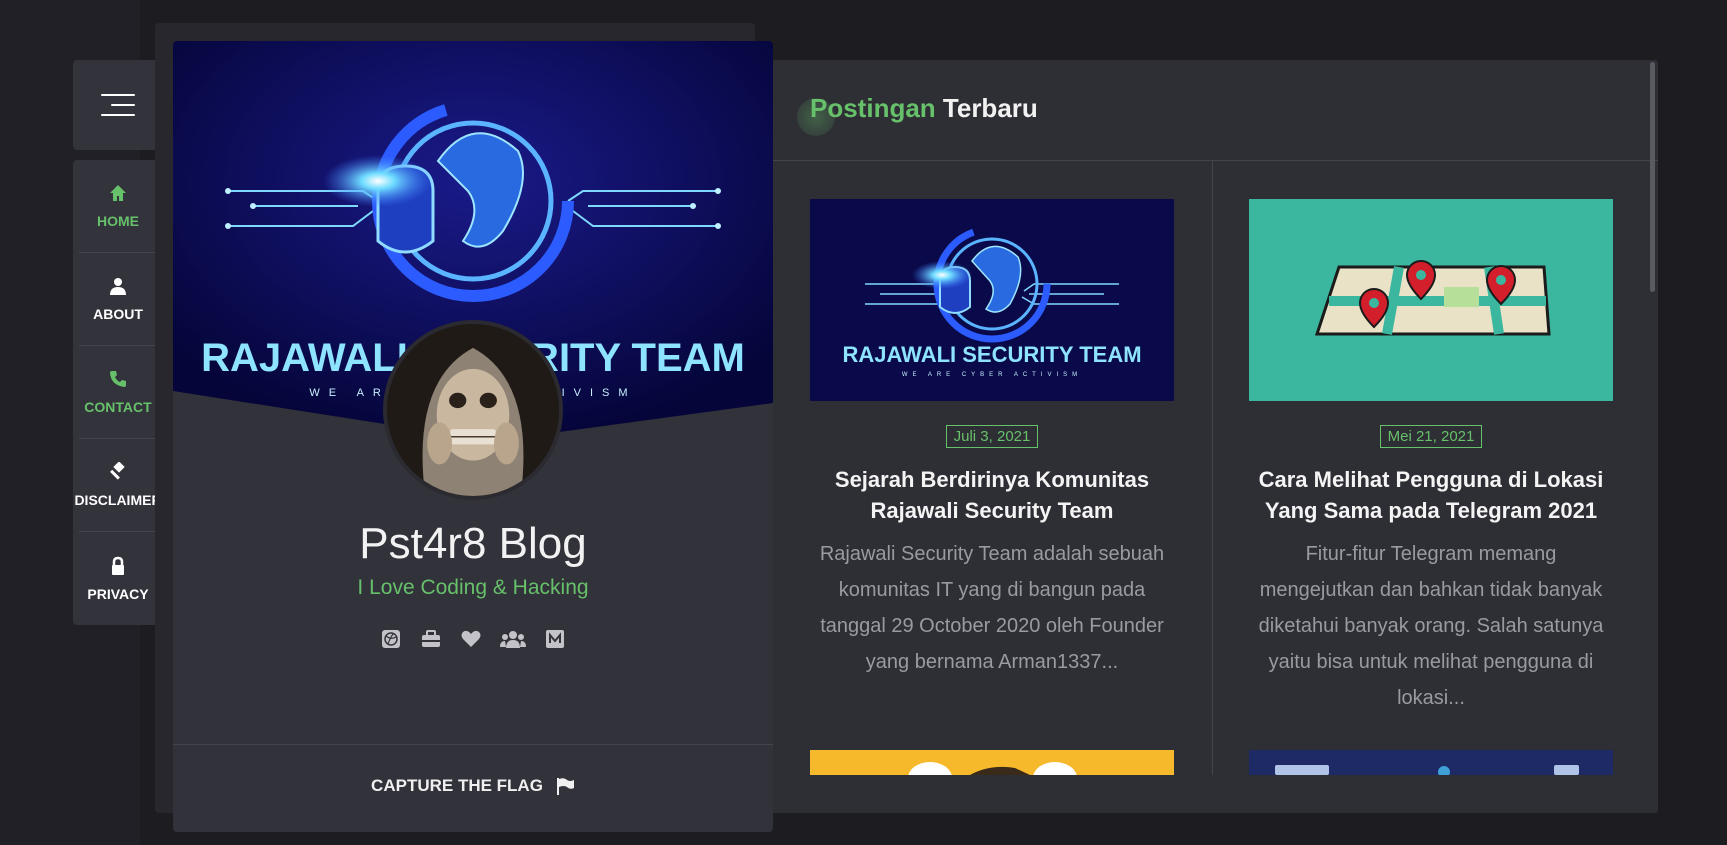  Describe the element at coordinates (118, 206) in the screenshot. I see `nav-item-home: HOME` at that location.